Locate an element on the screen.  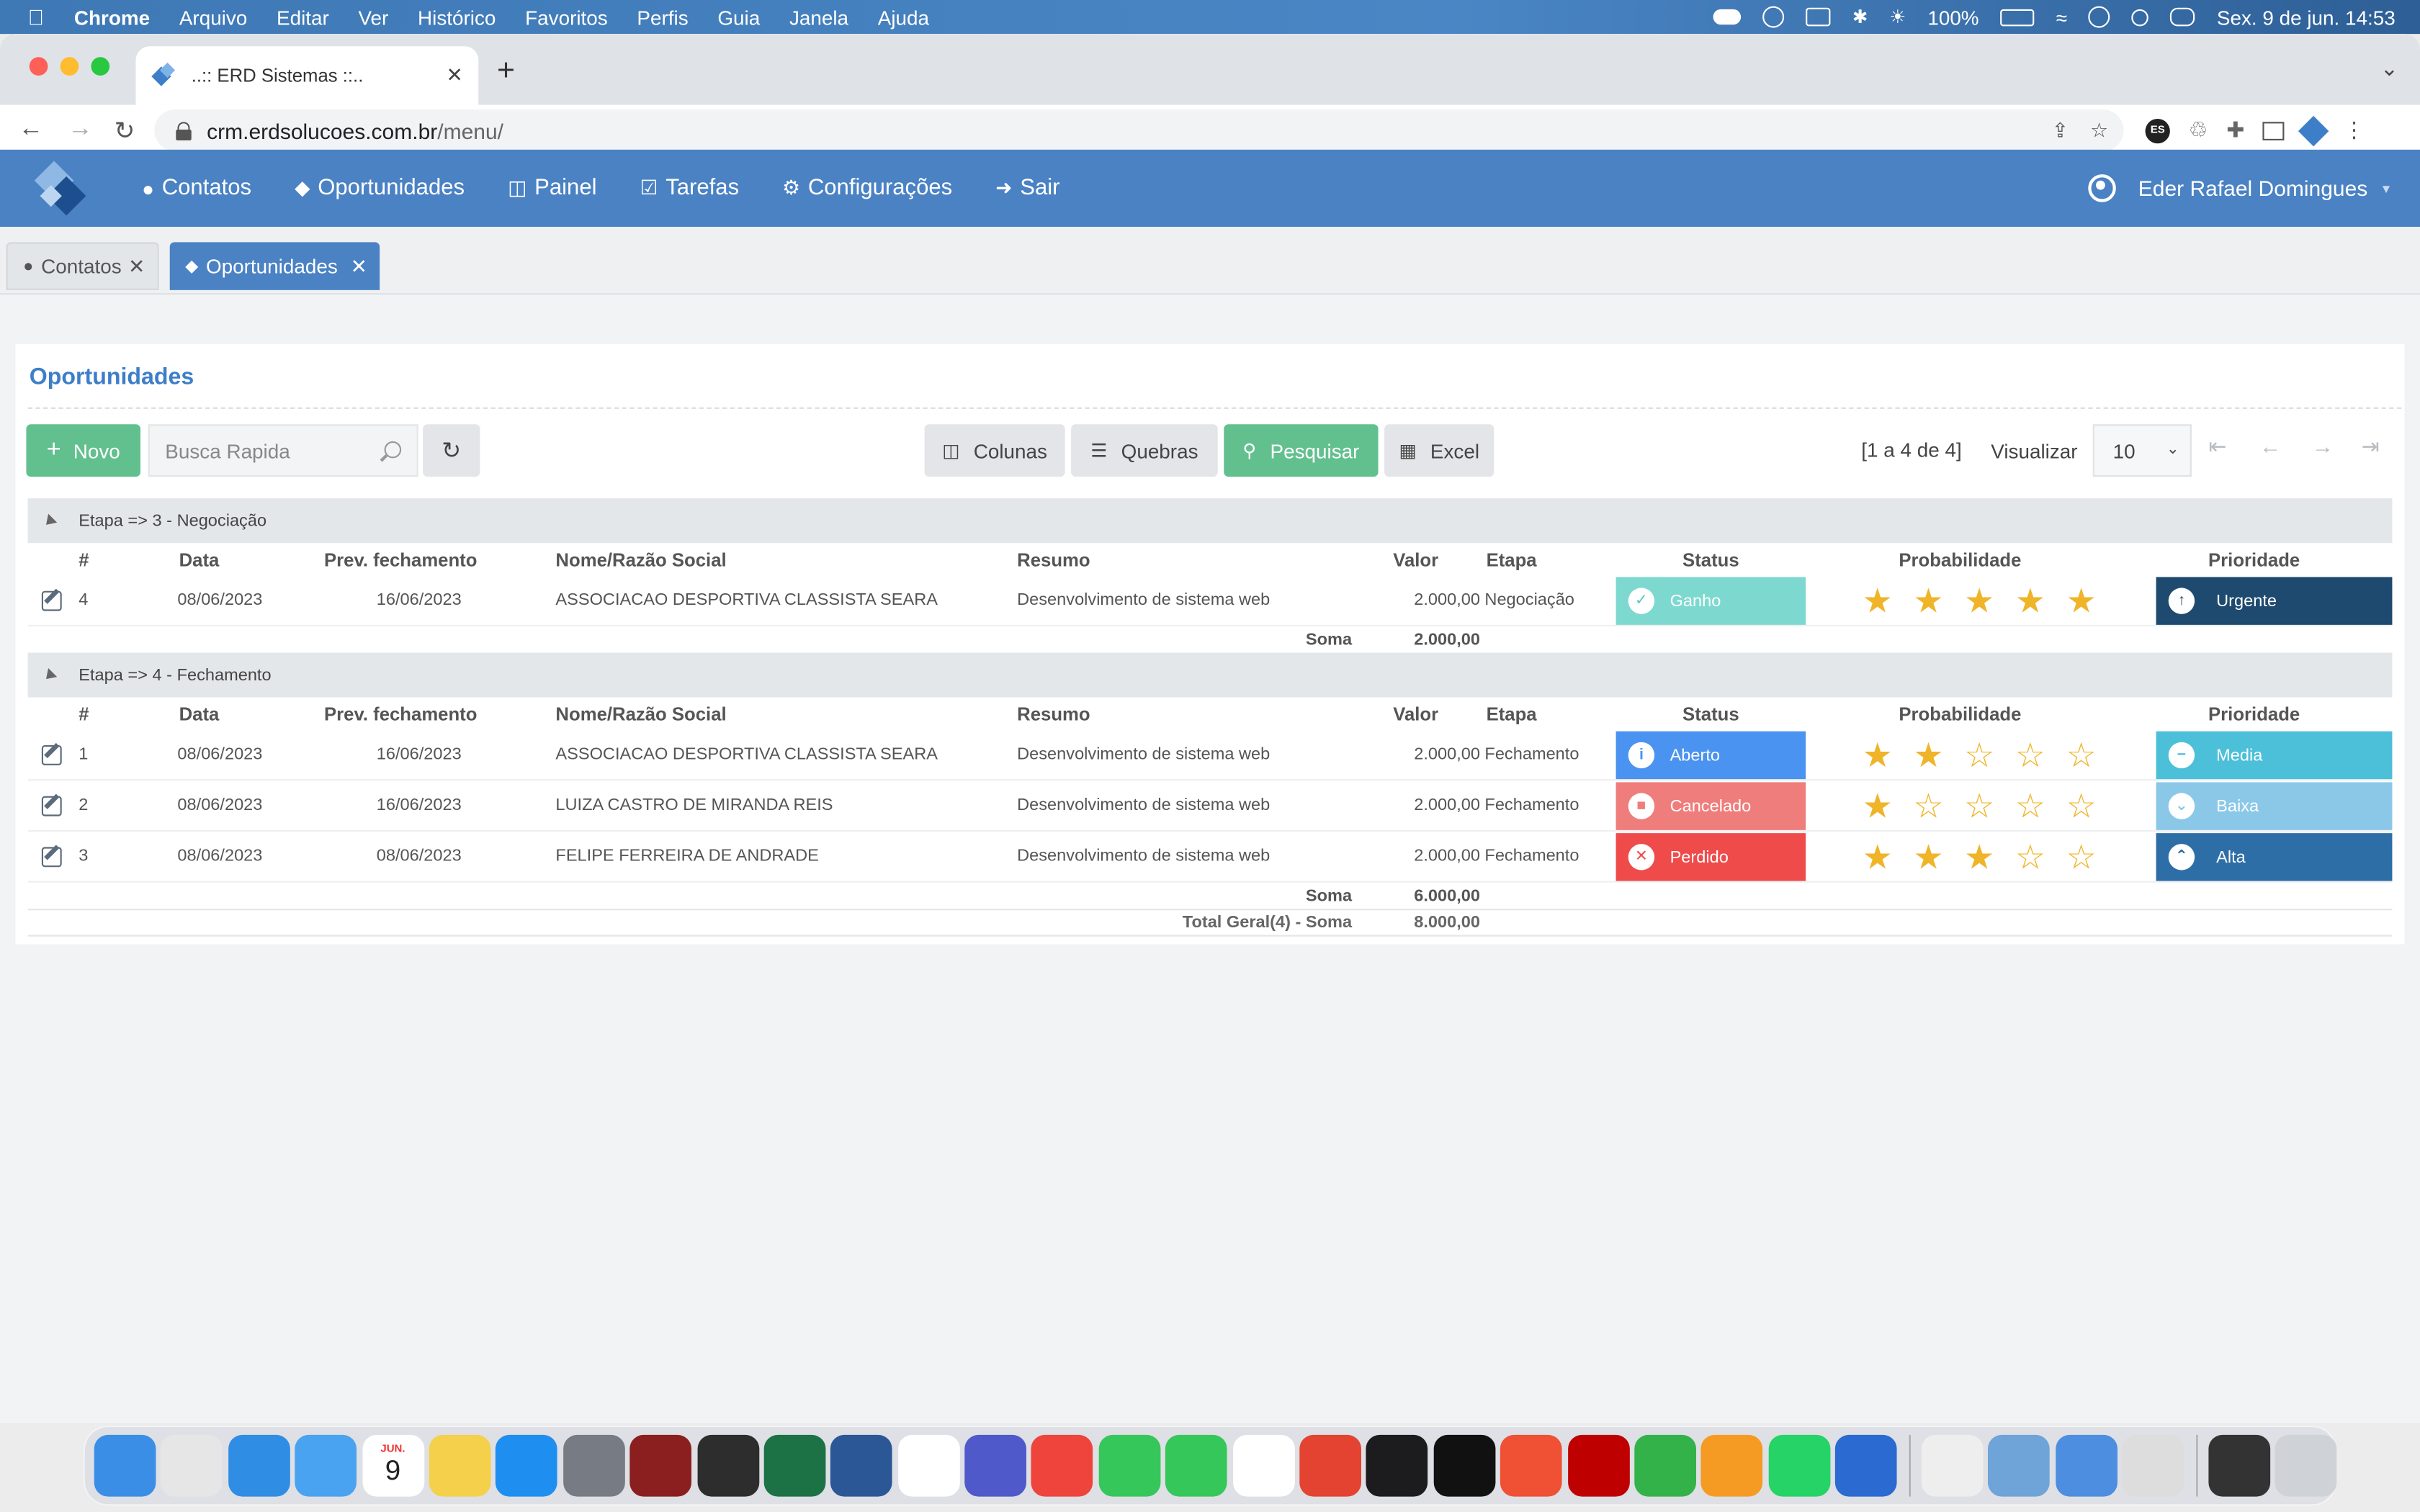
next-page-icon: → is located at coordinates (2323, 445).